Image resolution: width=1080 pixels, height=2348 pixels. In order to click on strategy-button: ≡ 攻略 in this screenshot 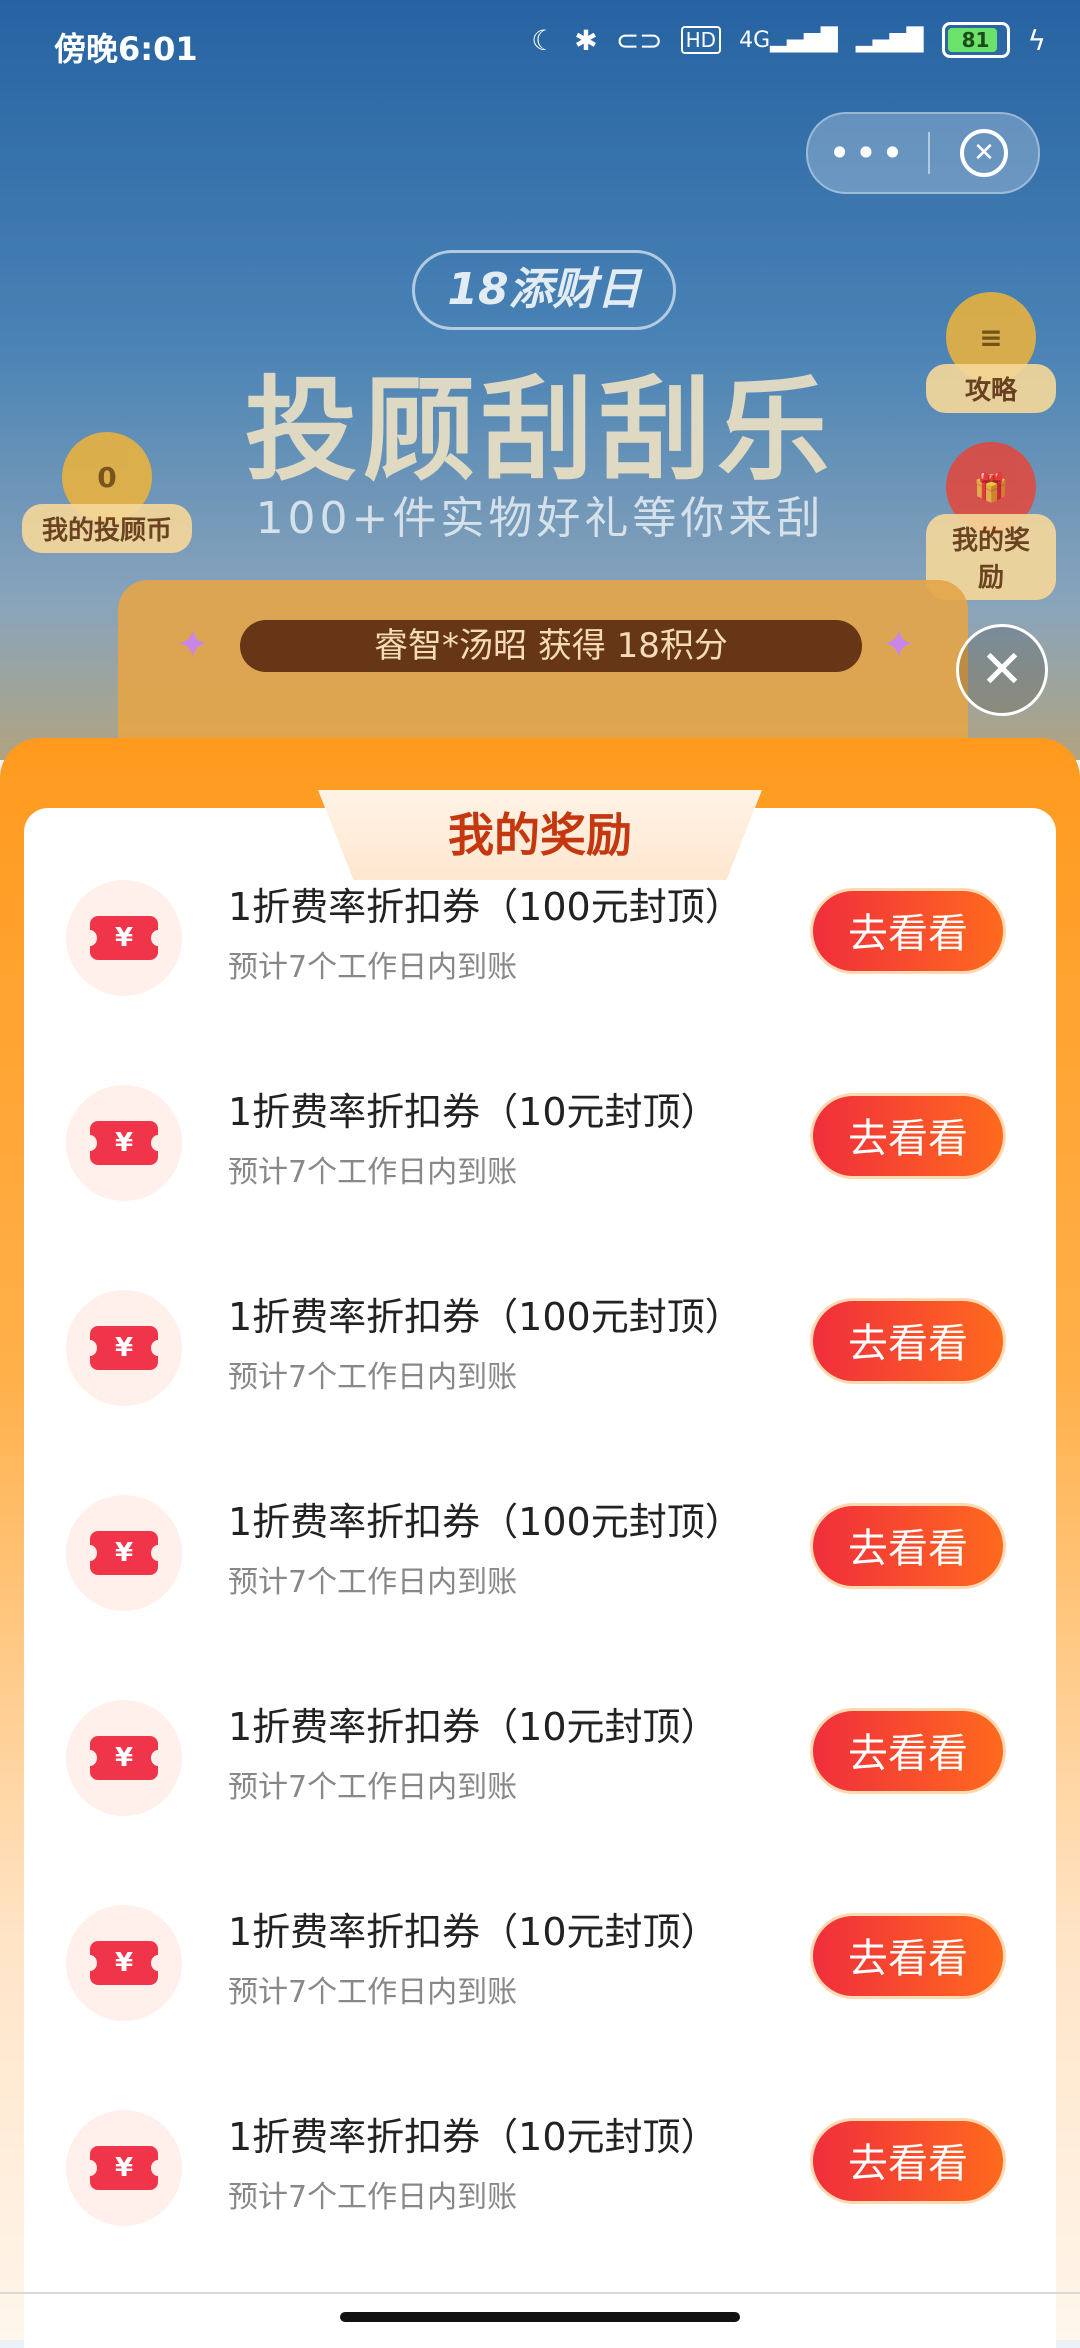, I will do `click(991, 352)`.